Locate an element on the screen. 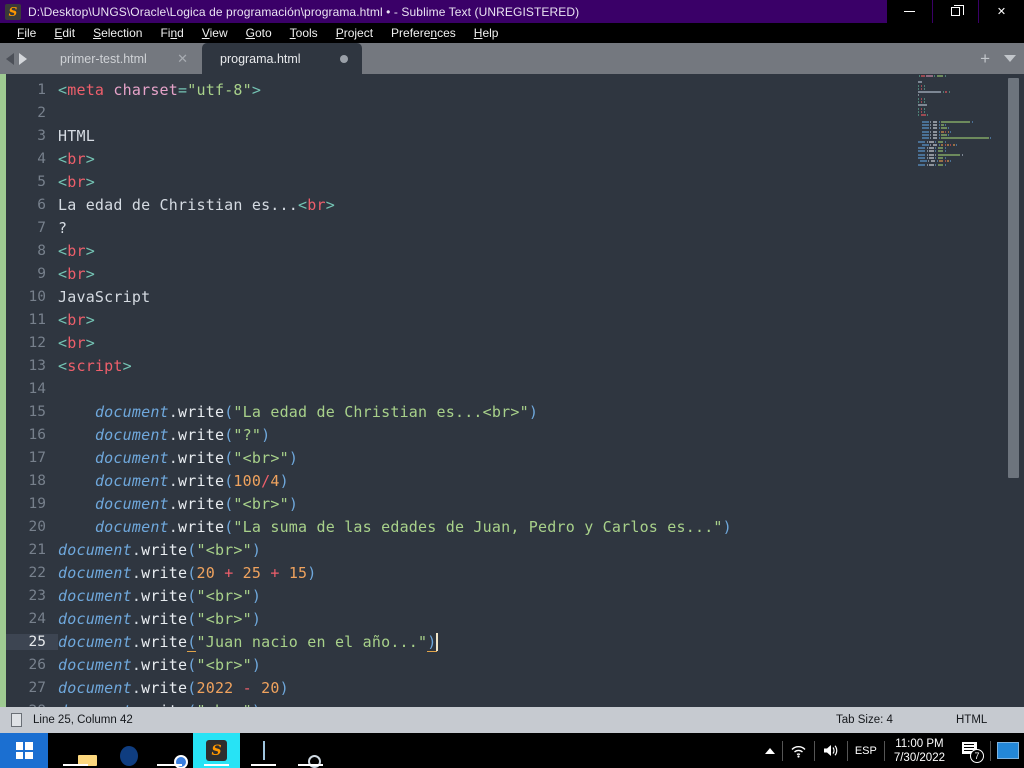 The width and height of the screenshot is (1024, 768). new-tab-icon: + is located at coordinates (985, 58).